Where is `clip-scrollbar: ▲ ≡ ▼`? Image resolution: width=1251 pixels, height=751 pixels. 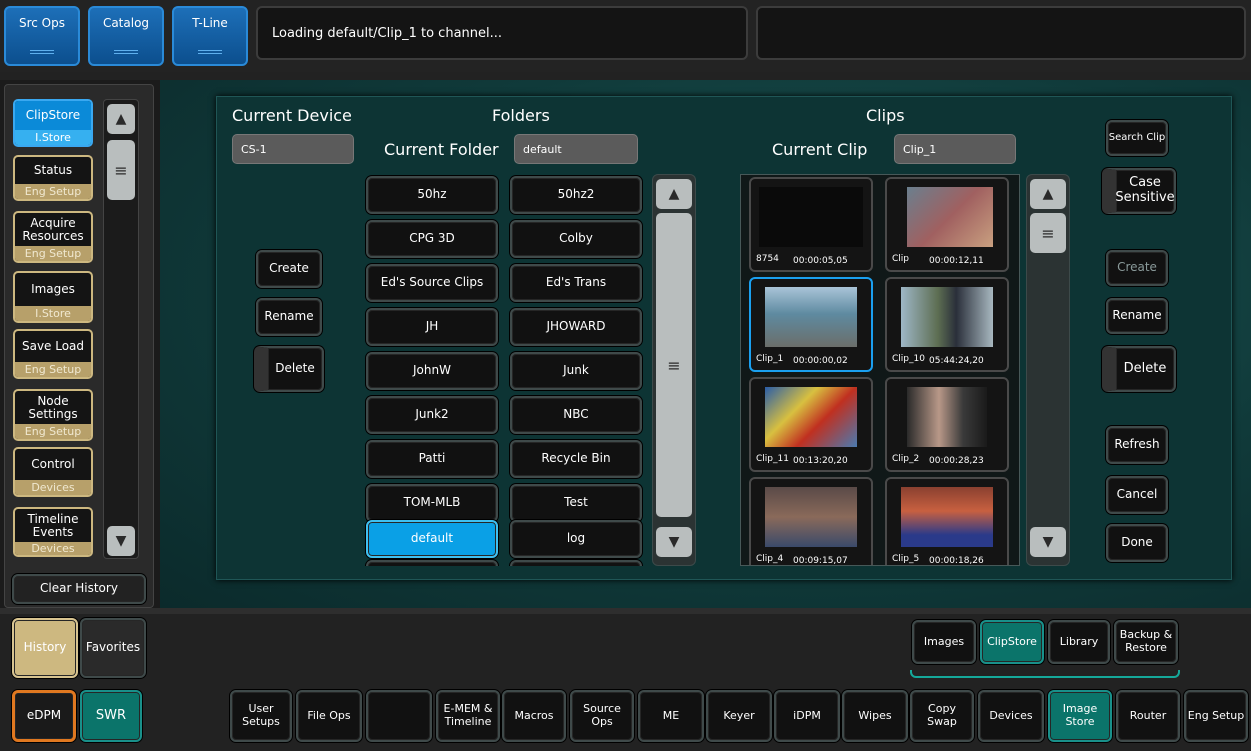
clip-scrollbar: ▲ ≡ ▼ is located at coordinates (1048, 370).